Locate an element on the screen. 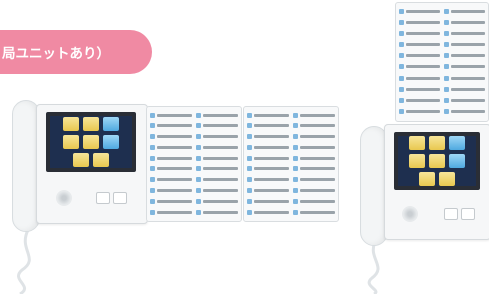  right-control-buttons is located at coordinates (459, 214).